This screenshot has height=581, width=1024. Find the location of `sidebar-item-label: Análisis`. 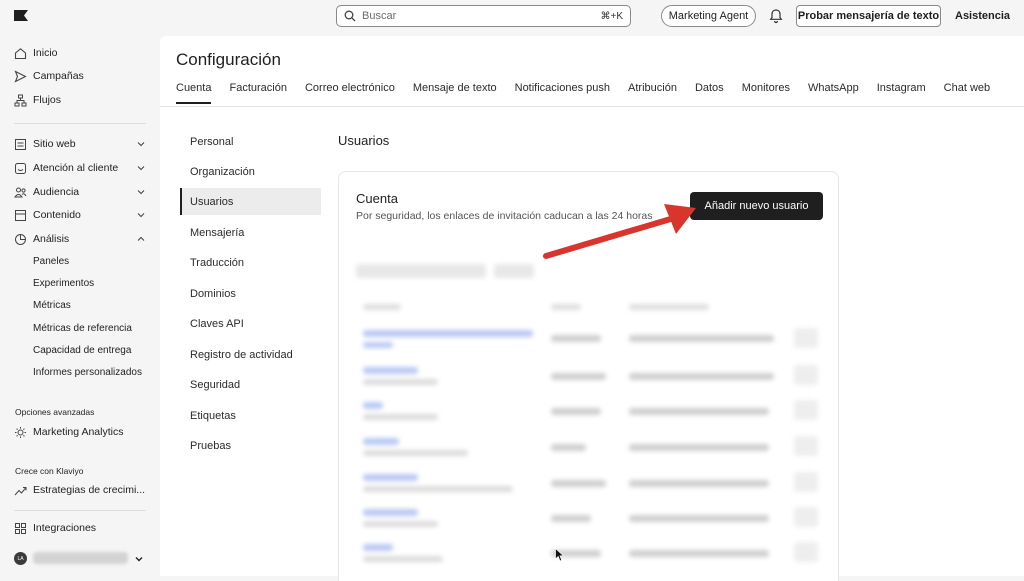

sidebar-item-label: Análisis is located at coordinates (51, 239).